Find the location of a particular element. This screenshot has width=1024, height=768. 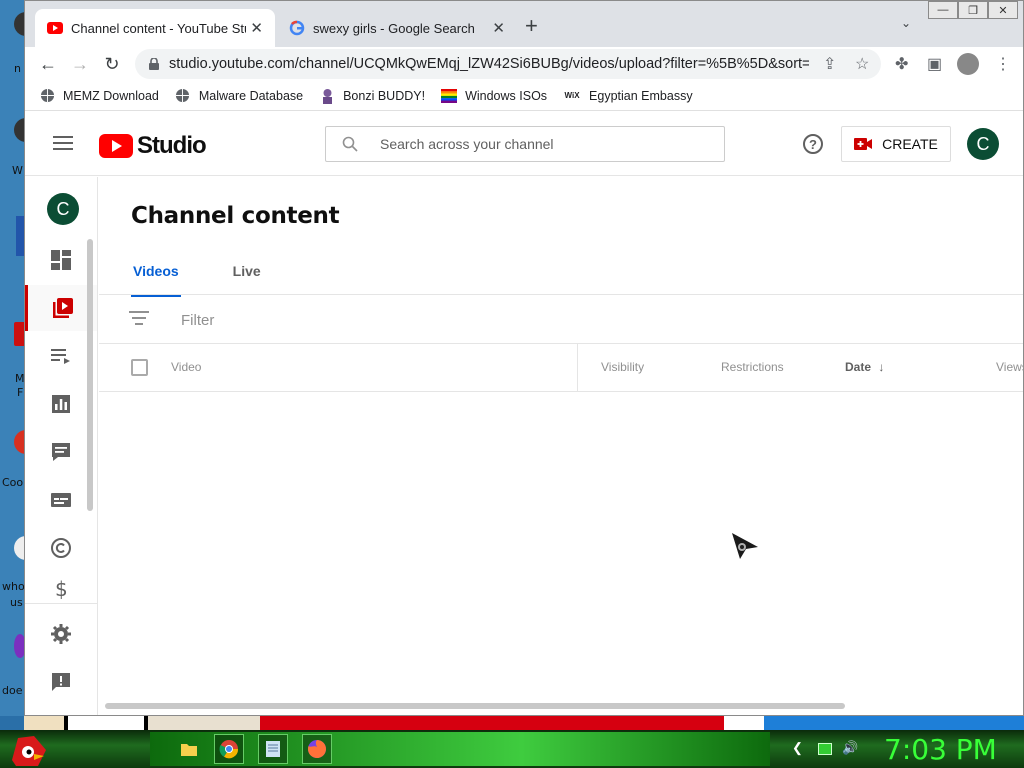

help-icon: ? is located at coordinates (813, 144).